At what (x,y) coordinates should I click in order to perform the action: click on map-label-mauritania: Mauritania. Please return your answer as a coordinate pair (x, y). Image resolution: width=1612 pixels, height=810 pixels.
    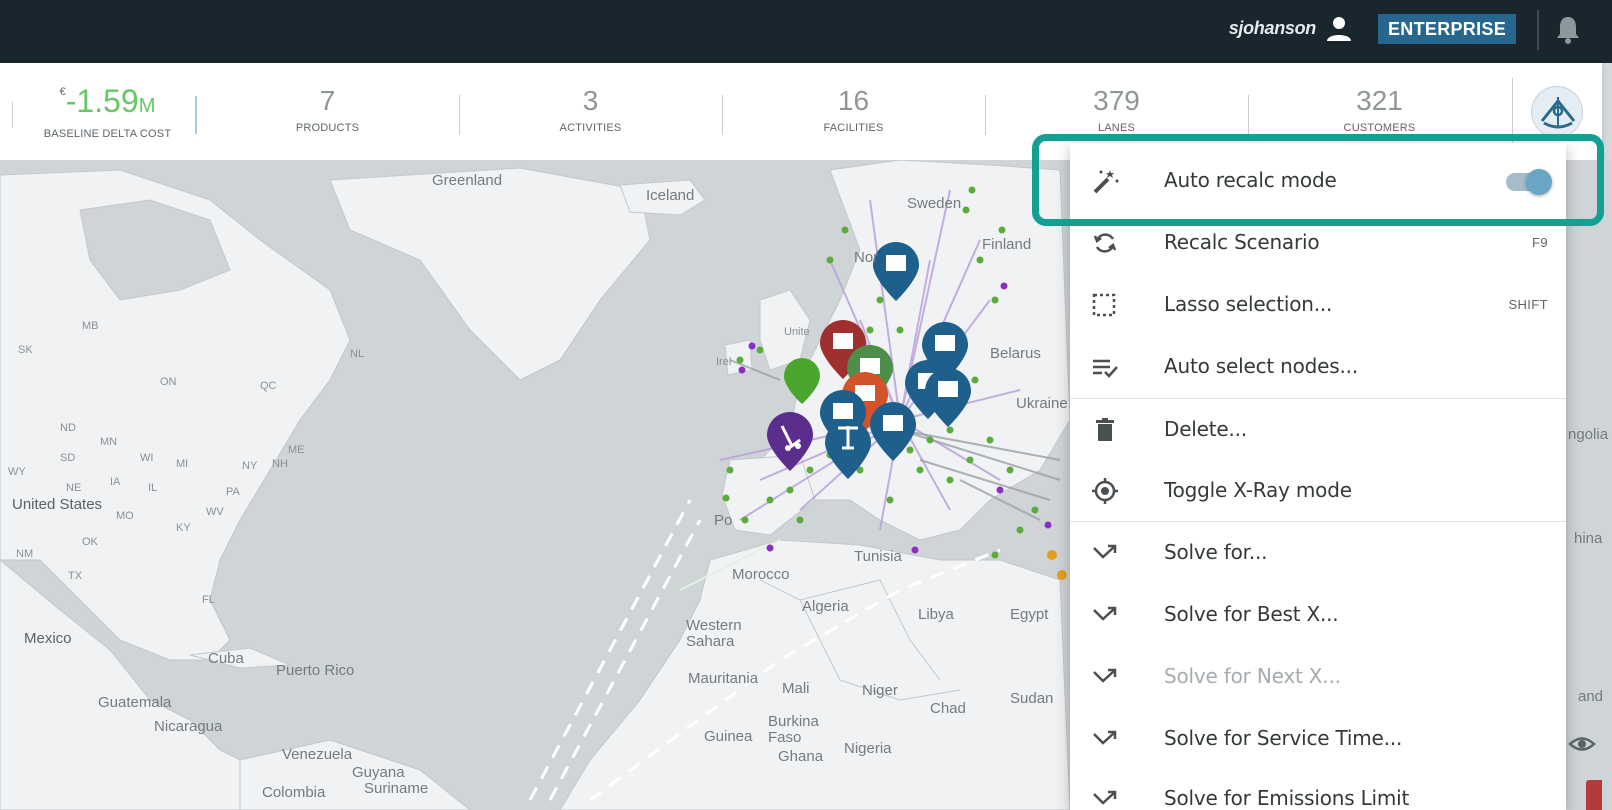
    Looking at the image, I should click on (723, 678).